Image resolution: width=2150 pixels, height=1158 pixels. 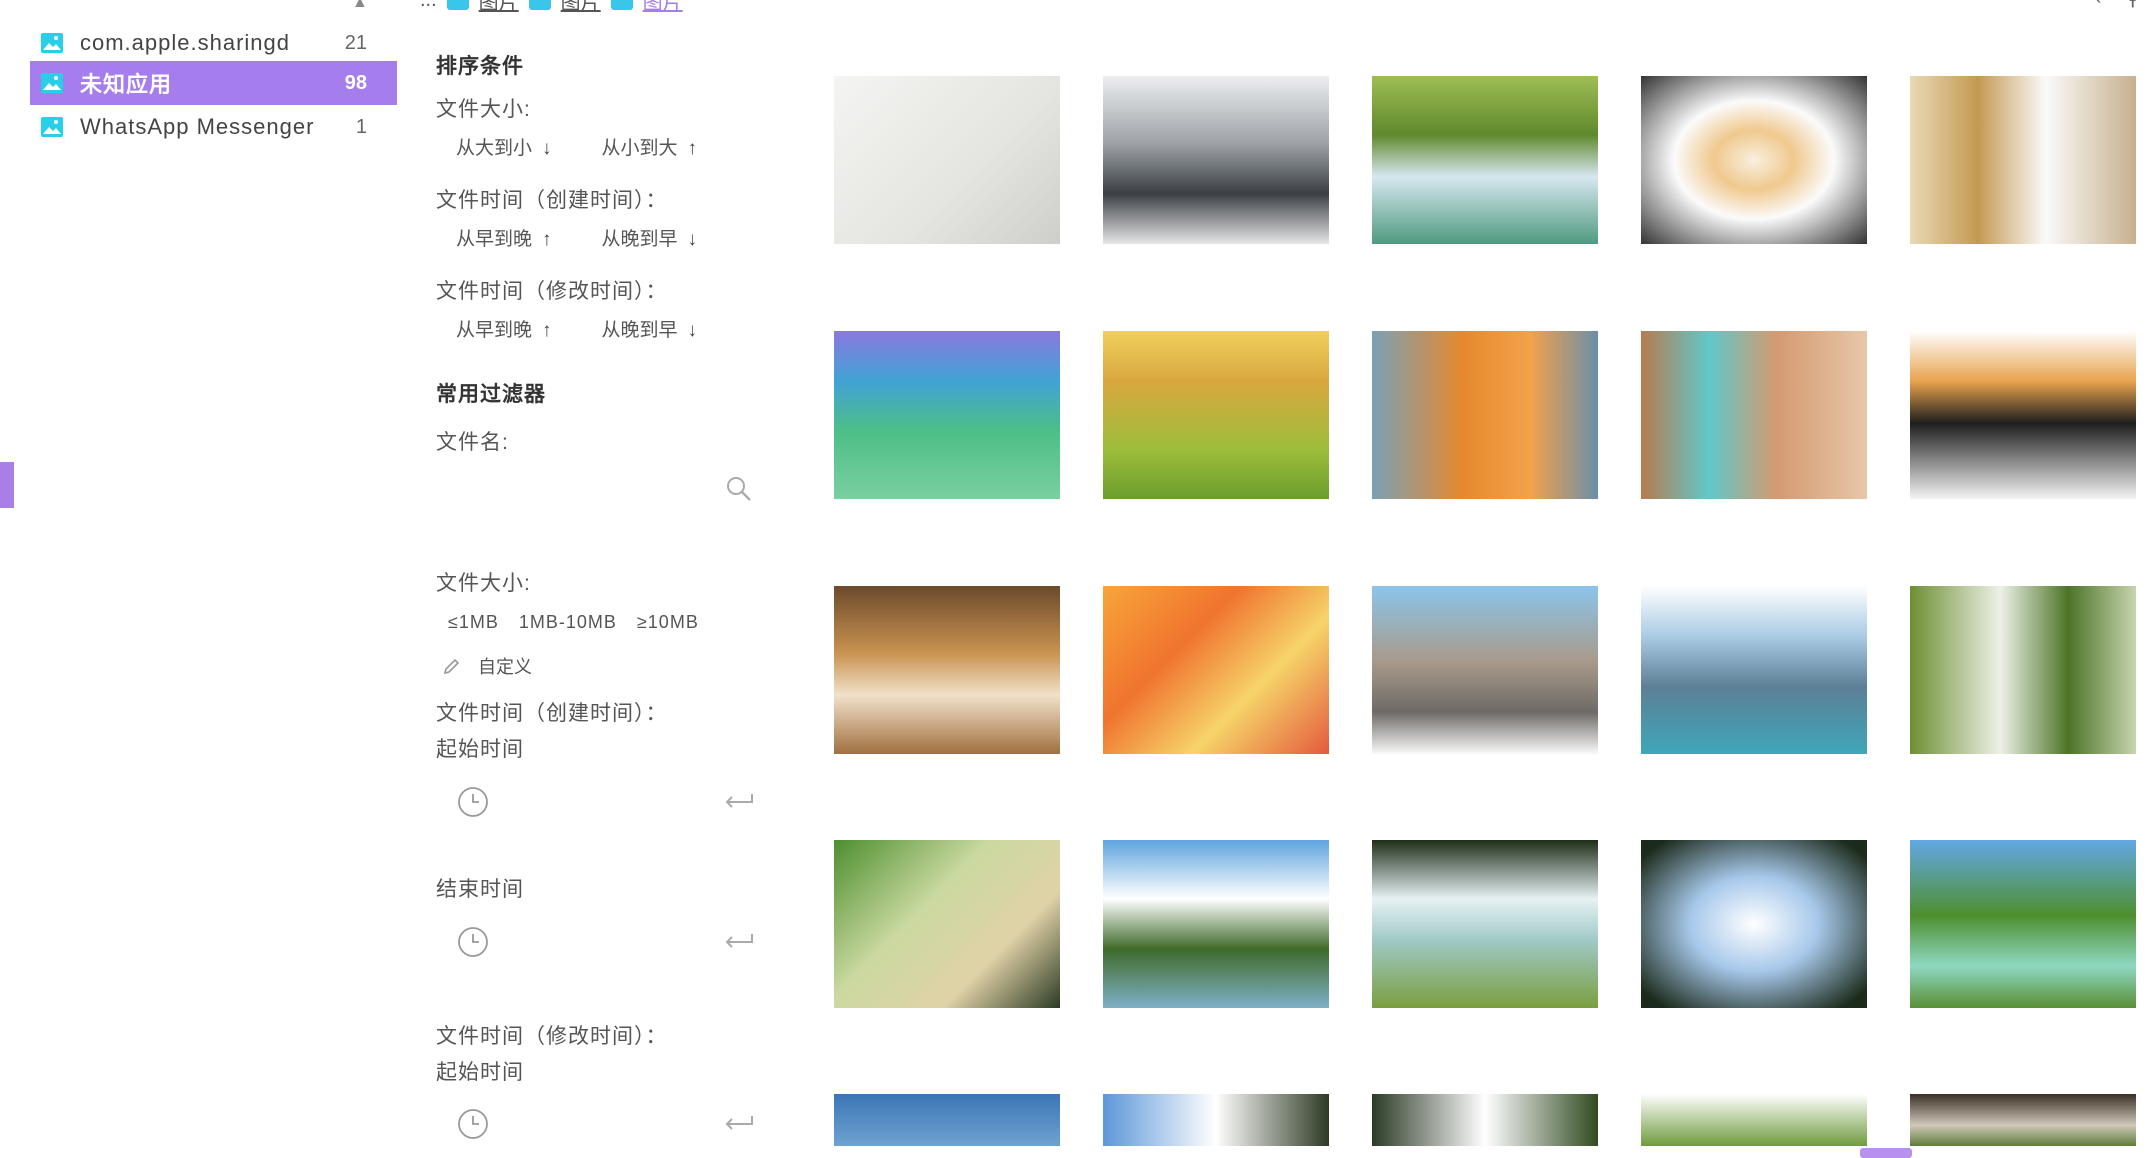 I want to click on sort-option-label: 从大到小, so click(x=494, y=148).